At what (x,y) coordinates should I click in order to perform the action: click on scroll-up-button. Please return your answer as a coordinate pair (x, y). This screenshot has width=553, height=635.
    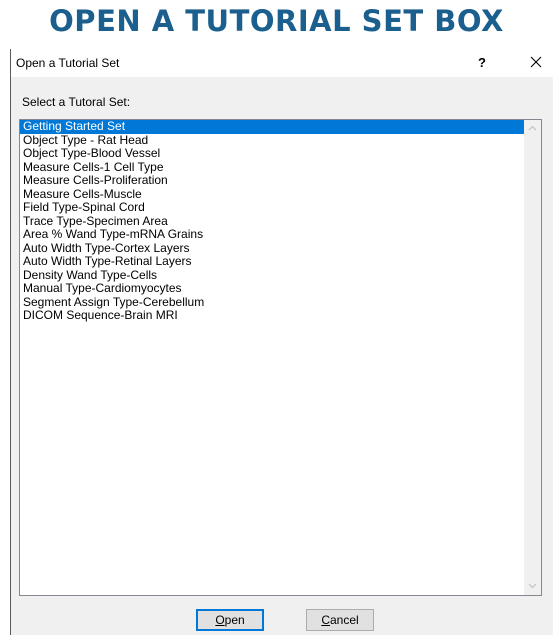
    Looking at the image, I should click on (532, 128).